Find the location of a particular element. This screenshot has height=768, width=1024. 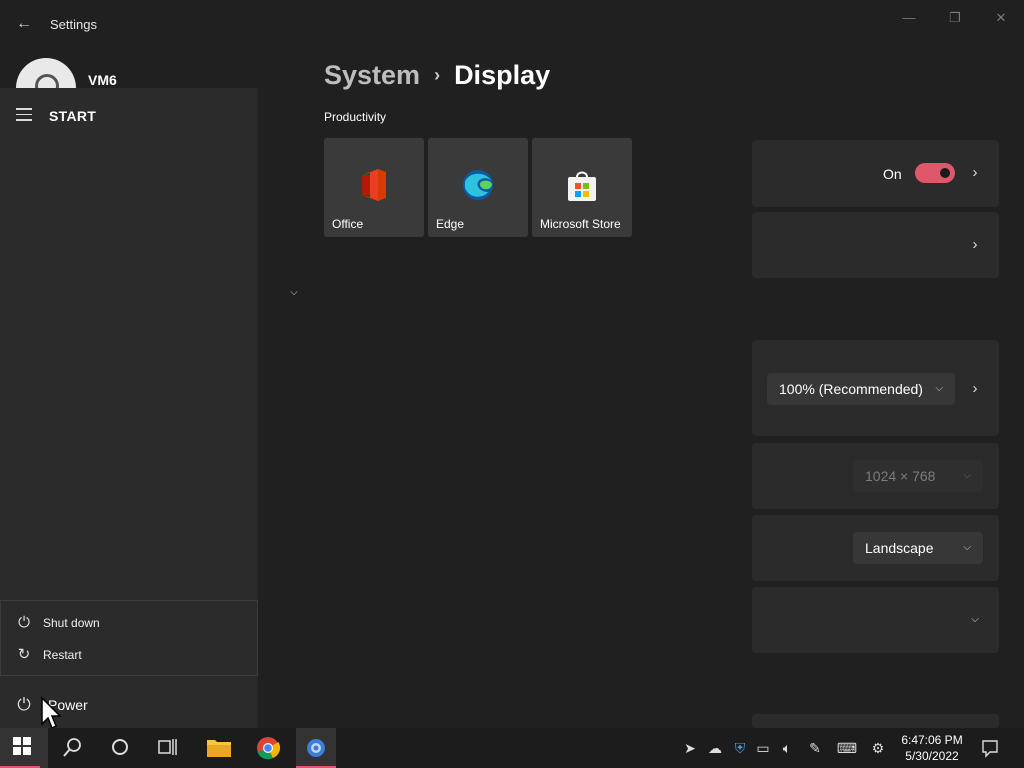

menu-item-label: Shut down is located at coordinates (71, 623).